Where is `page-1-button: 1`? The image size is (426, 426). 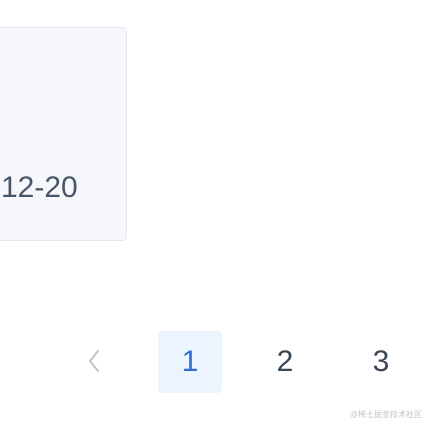 page-1-button: 1 is located at coordinates (190, 362).